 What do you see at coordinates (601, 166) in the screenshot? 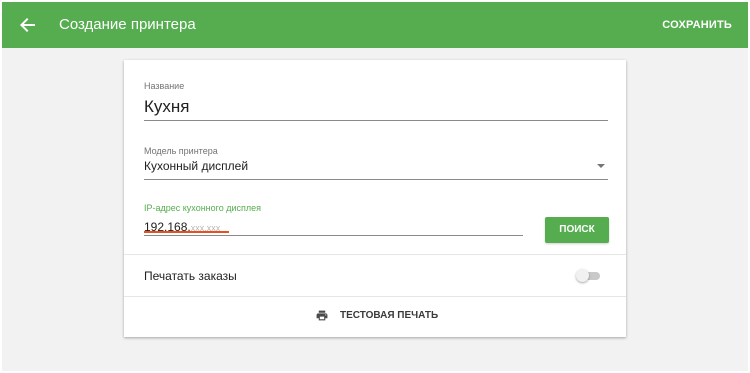
I see `caret-down-icon` at bounding box center [601, 166].